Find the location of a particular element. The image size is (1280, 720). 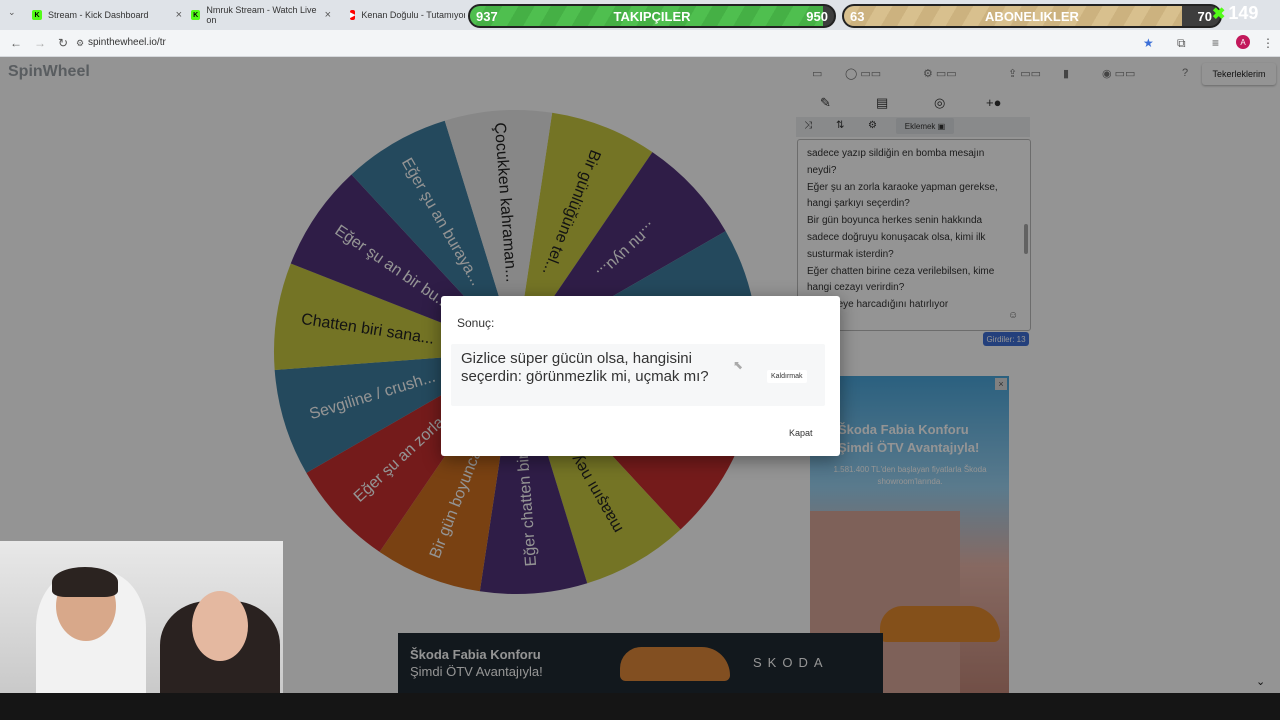

bookmark-star-icon: ★ is located at coordinates (1148, 43).